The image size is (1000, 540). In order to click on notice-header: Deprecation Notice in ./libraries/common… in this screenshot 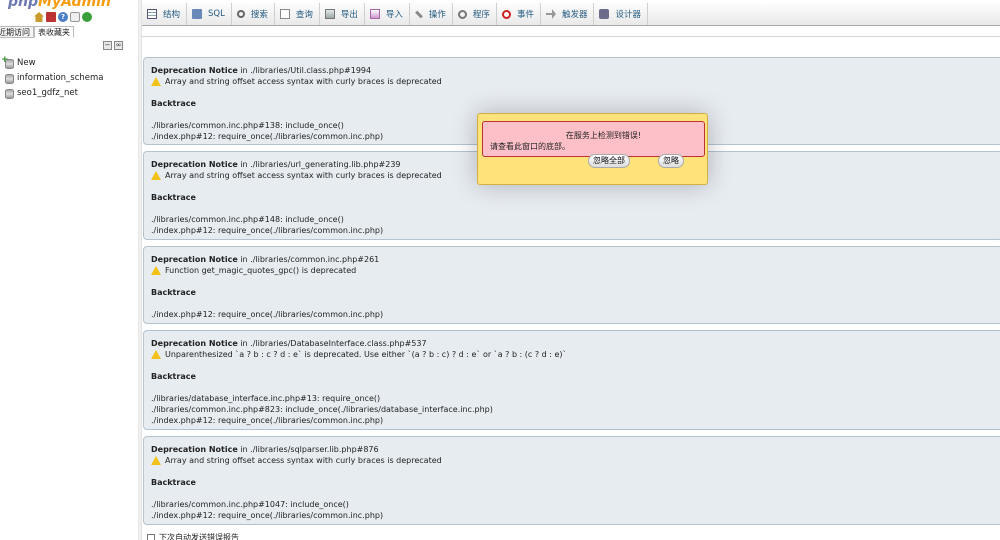, I will do `click(265, 259)`.